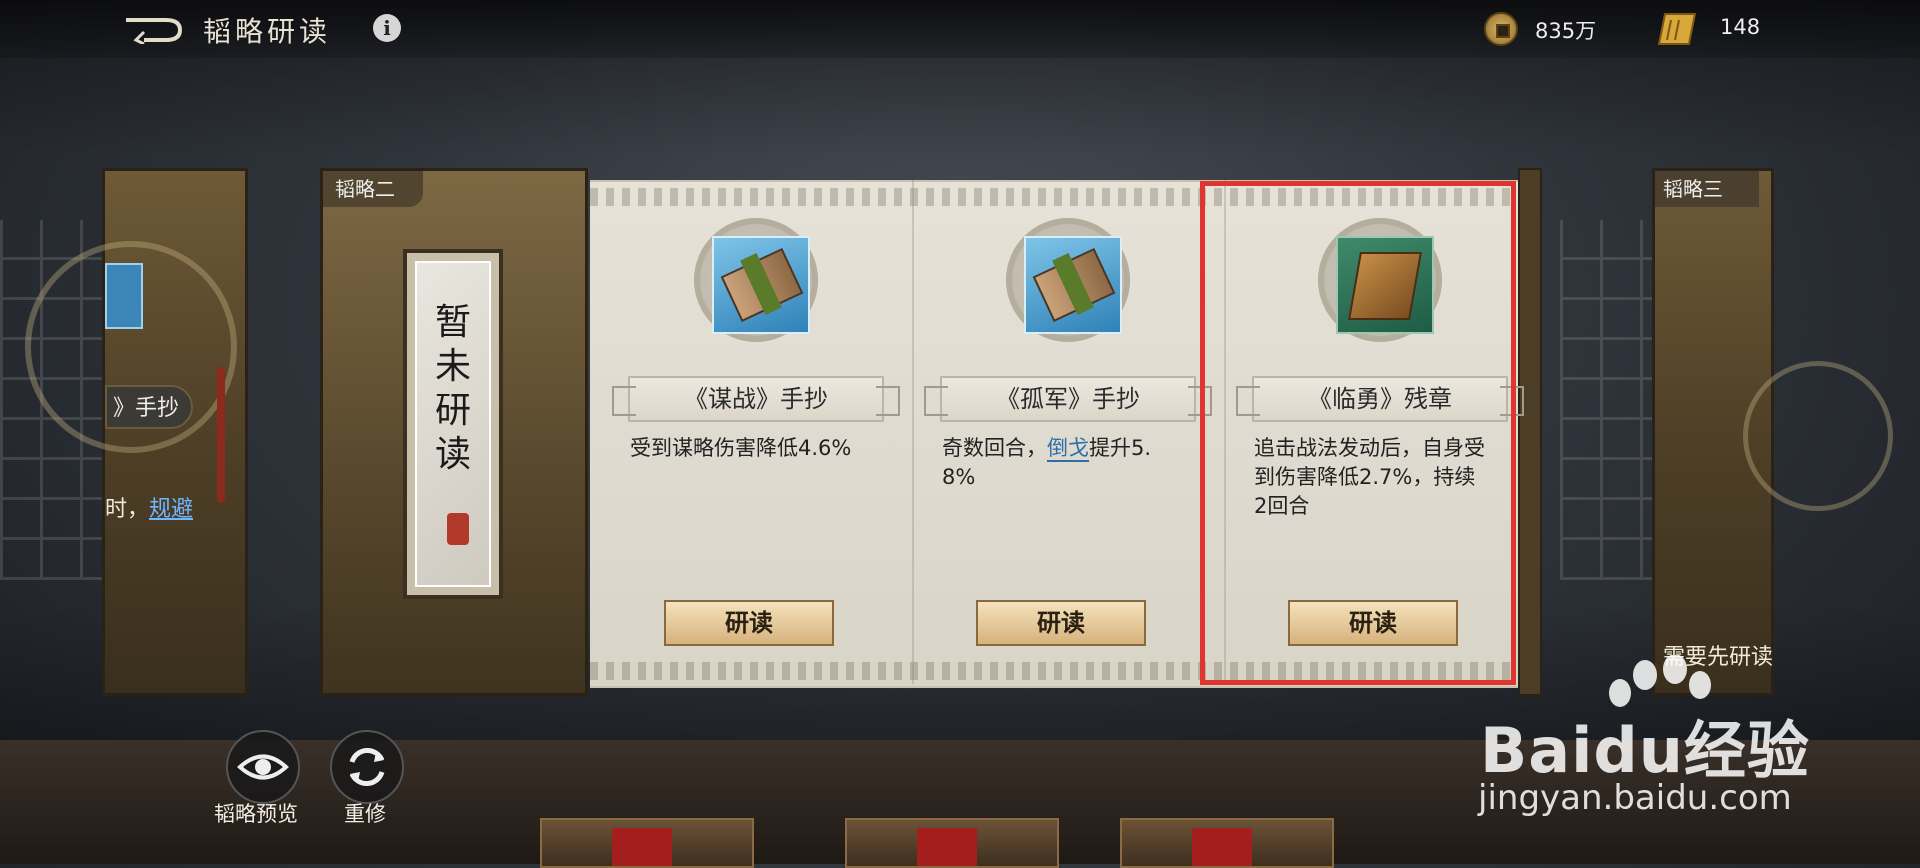 This screenshot has width=1920, height=868. I want to click on red-seal-icon, so click(458, 529).